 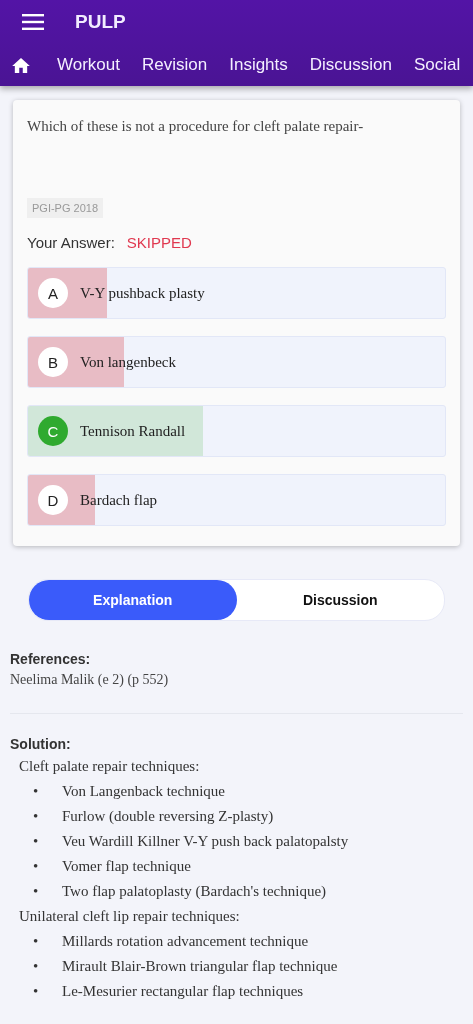 I want to click on tab-button: Explanation, so click(x=133, y=600).